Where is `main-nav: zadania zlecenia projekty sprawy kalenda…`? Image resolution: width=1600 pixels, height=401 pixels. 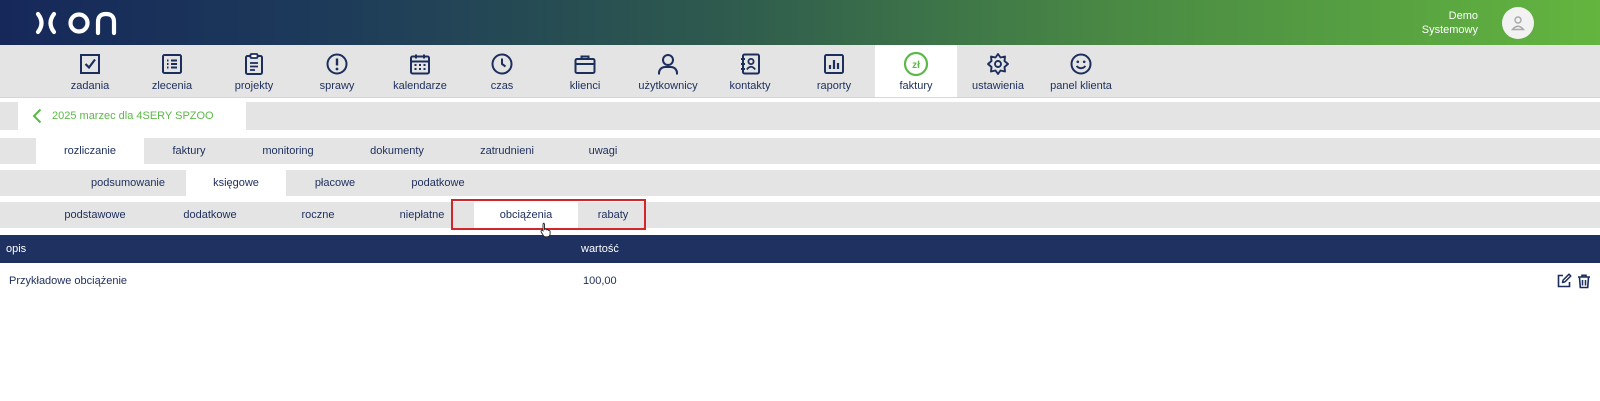 main-nav: zadania zlecenia projekty sprawy kalenda… is located at coordinates (800, 71).